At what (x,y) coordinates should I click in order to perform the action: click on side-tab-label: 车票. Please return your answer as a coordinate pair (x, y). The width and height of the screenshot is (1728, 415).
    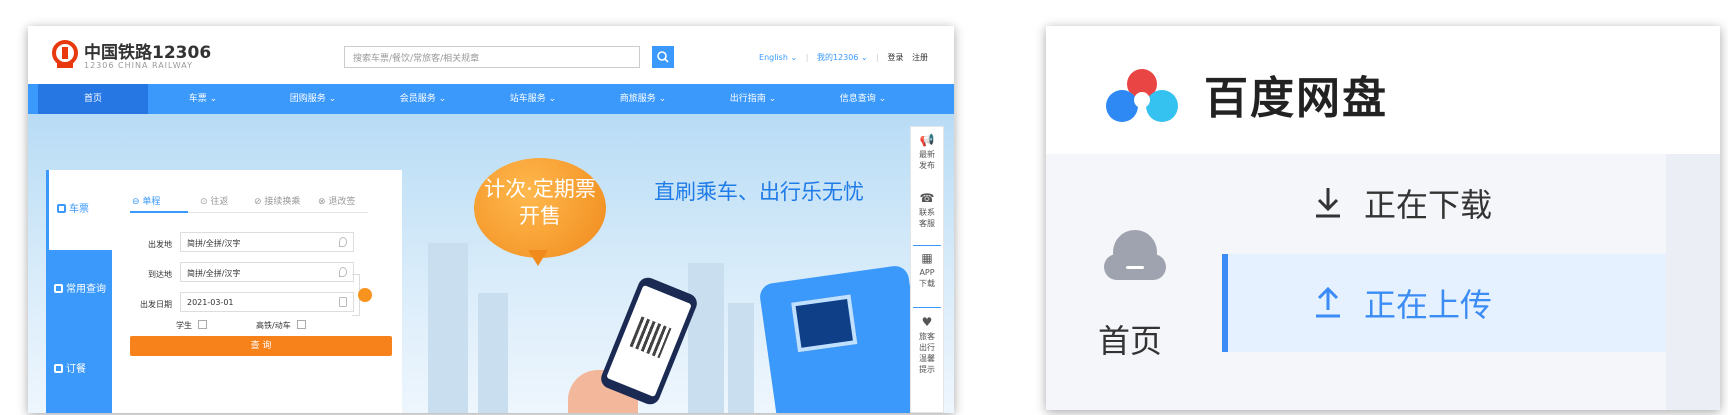
    Looking at the image, I should click on (79, 209).